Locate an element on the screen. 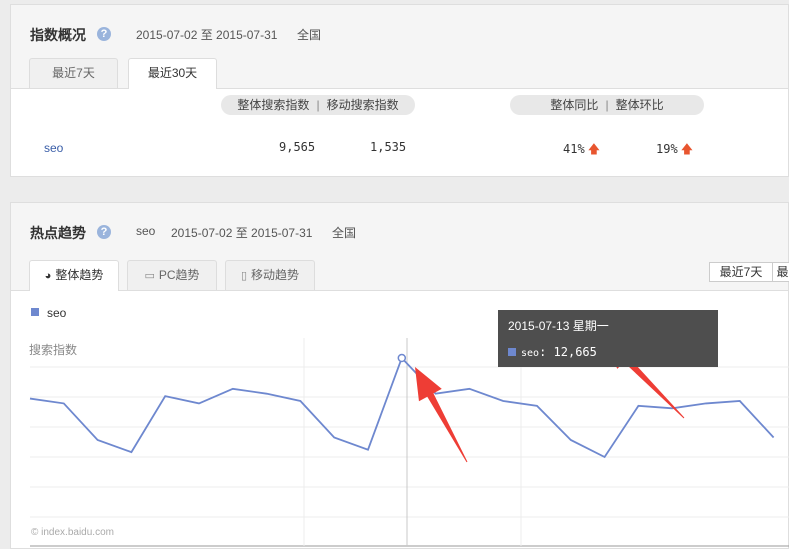 This screenshot has height=549, width=789. tooltip-value-row: seo: 12,665 is located at coordinates (552, 352).